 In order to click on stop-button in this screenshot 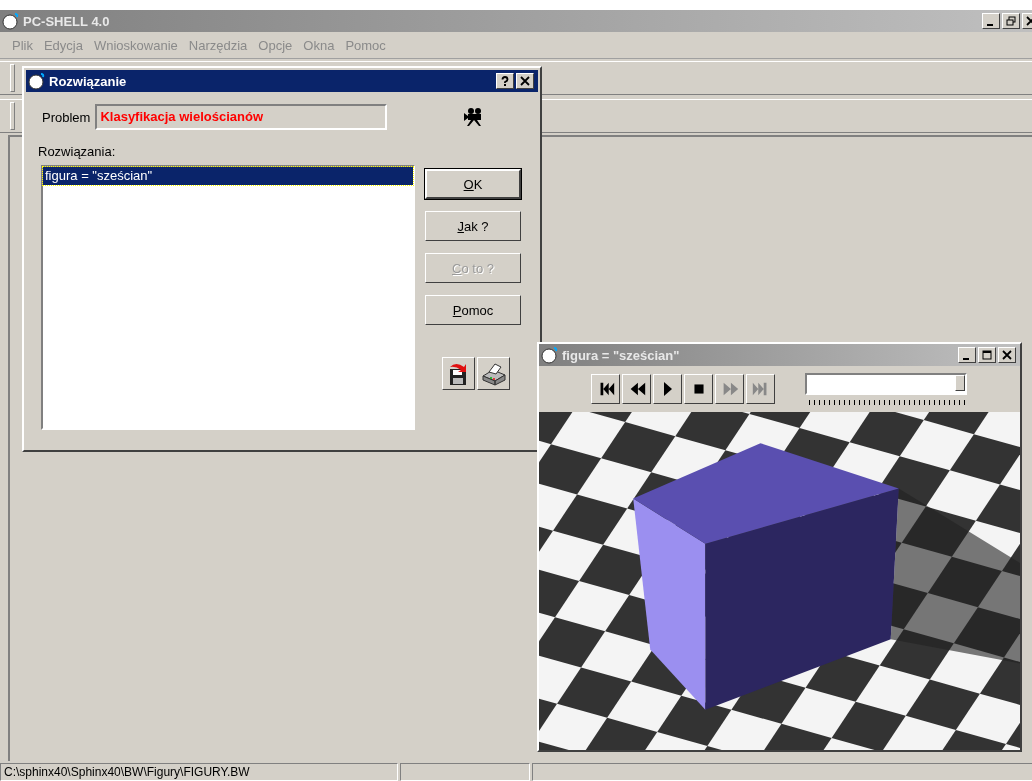, I will do `click(698, 389)`.